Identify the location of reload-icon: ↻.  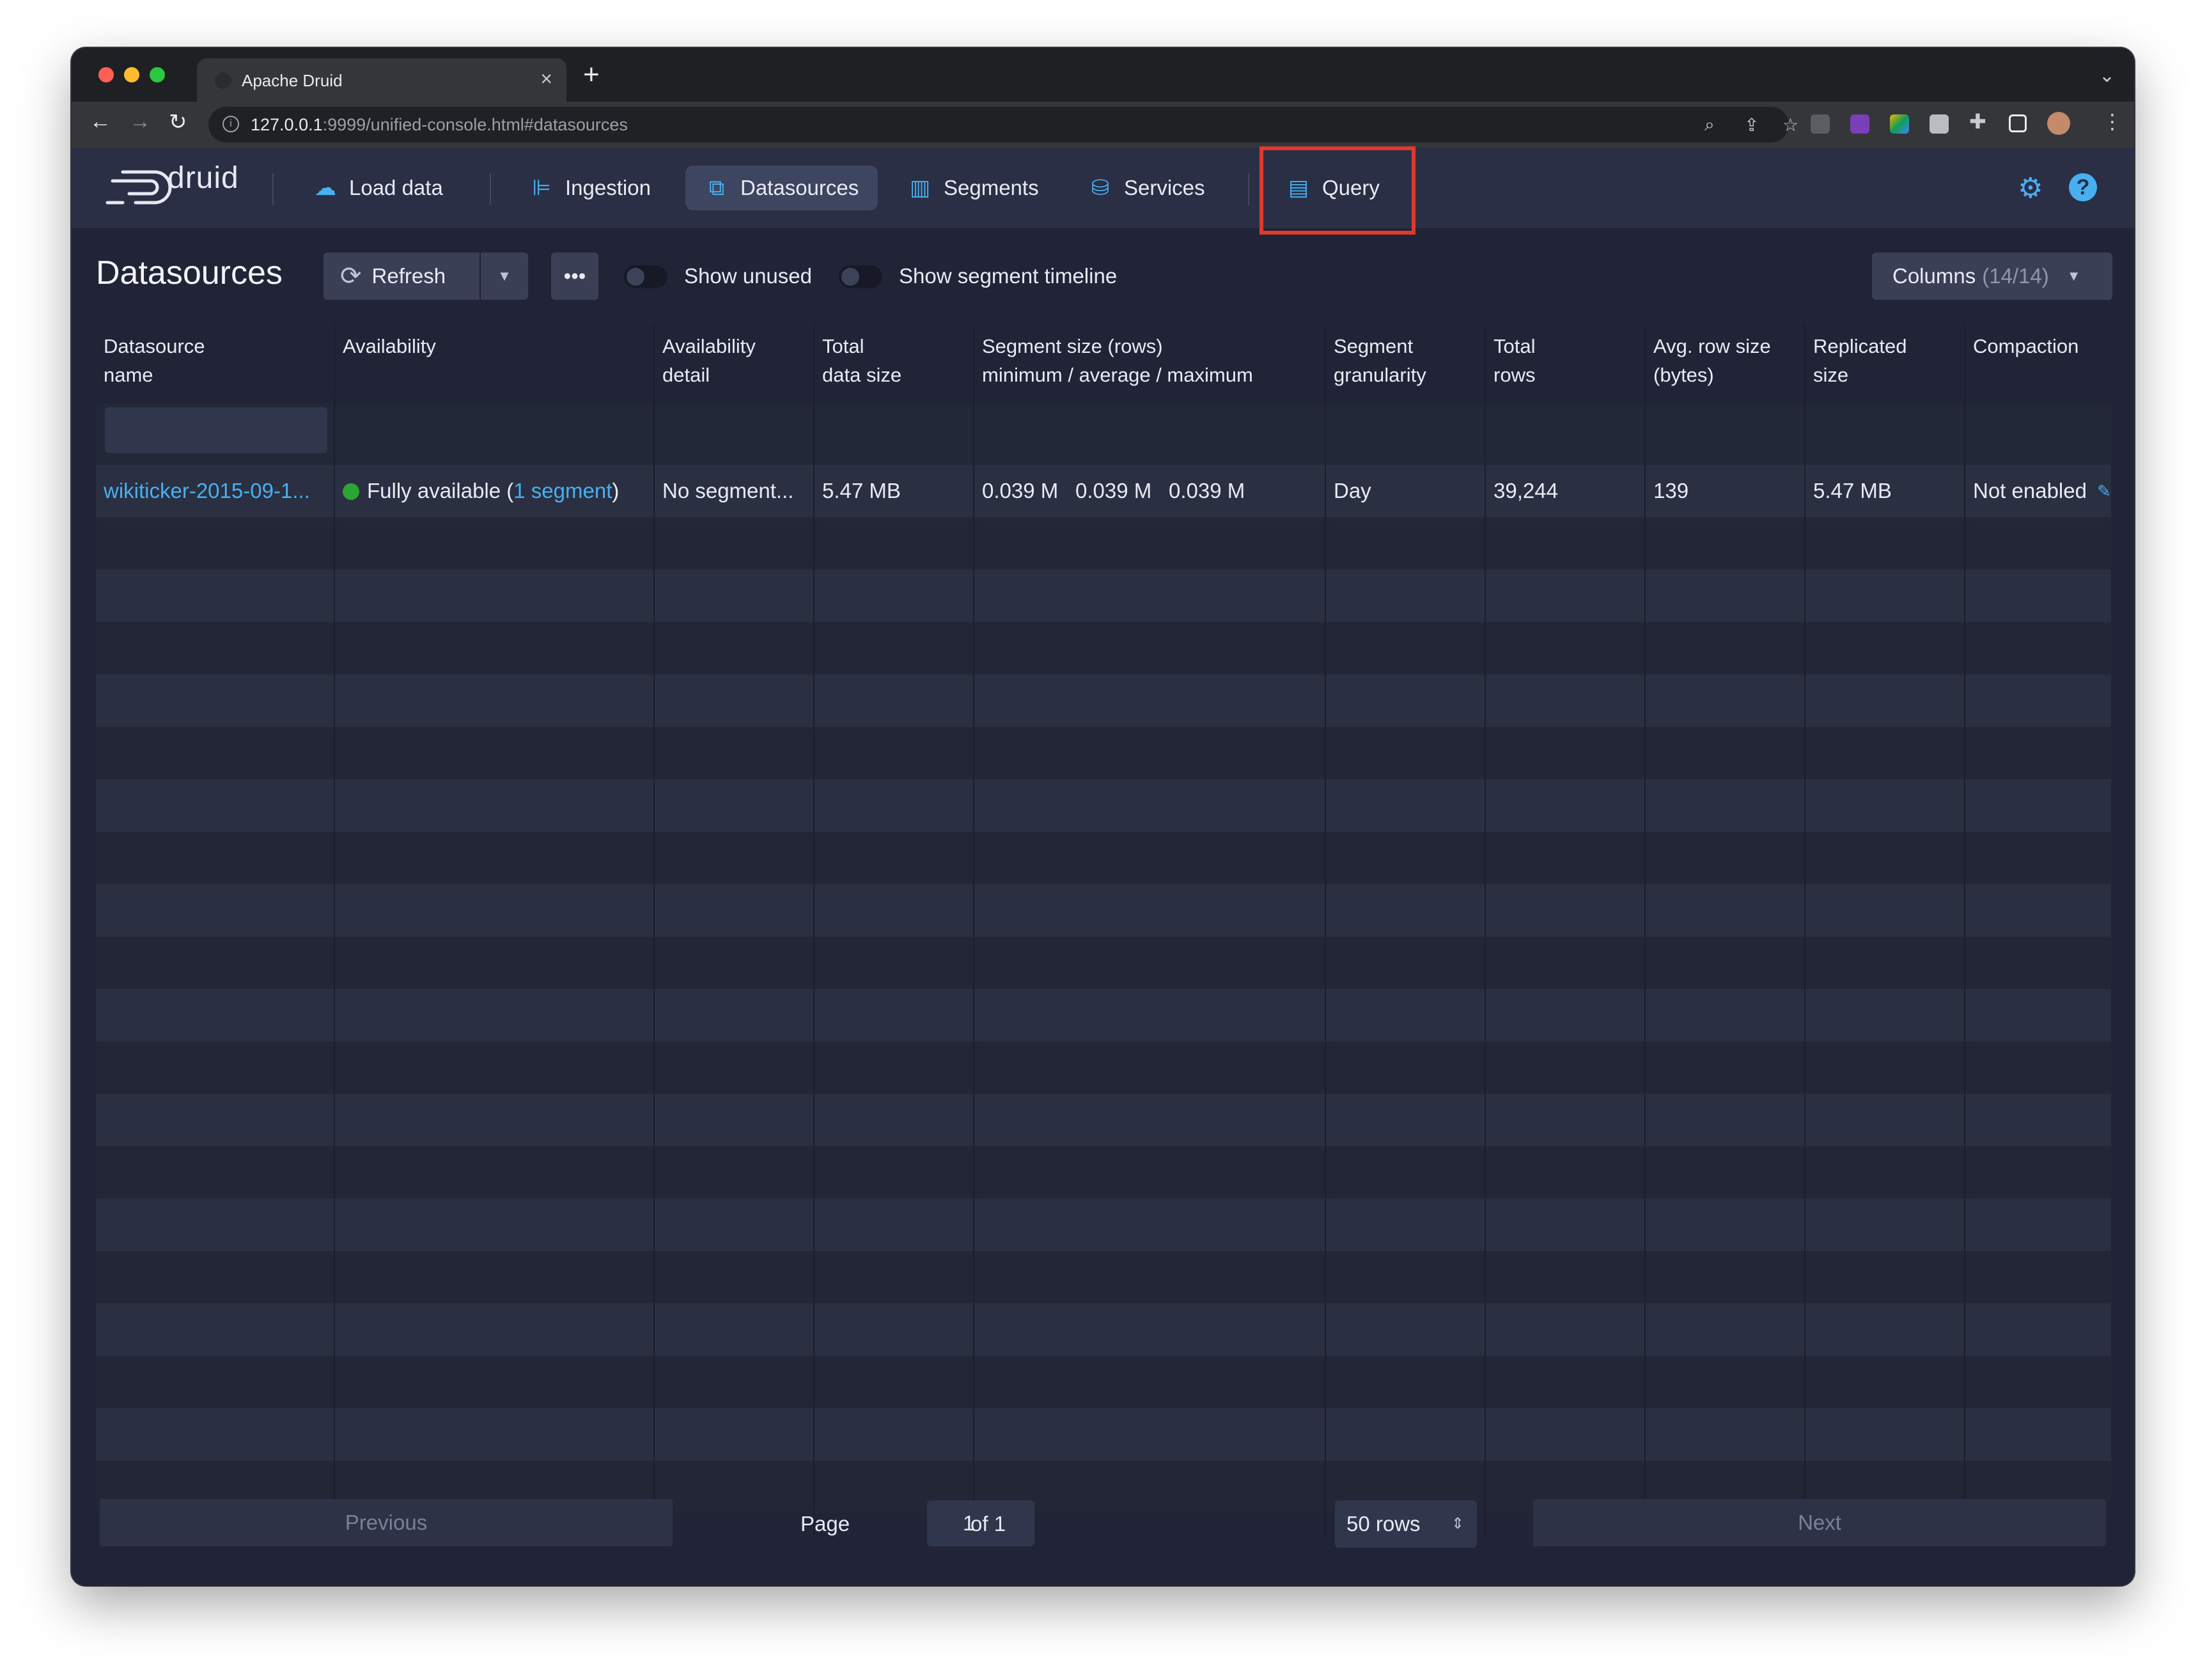
(178, 122).